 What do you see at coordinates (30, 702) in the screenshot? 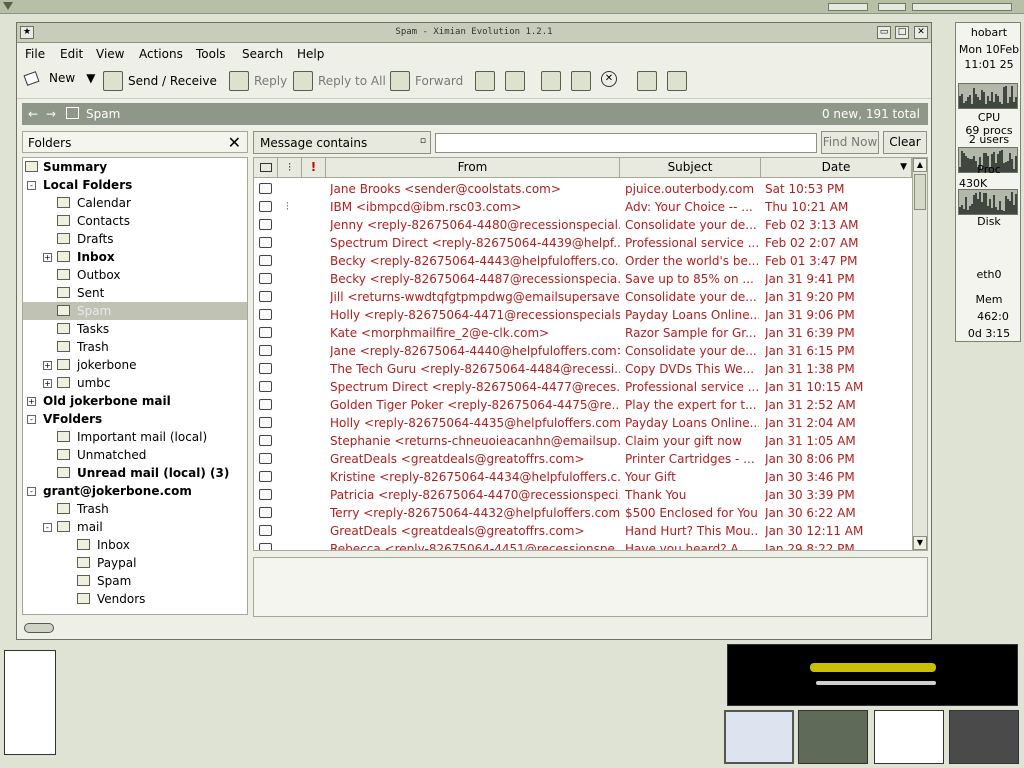
I see `desktop-thumbnail` at bounding box center [30, 702].